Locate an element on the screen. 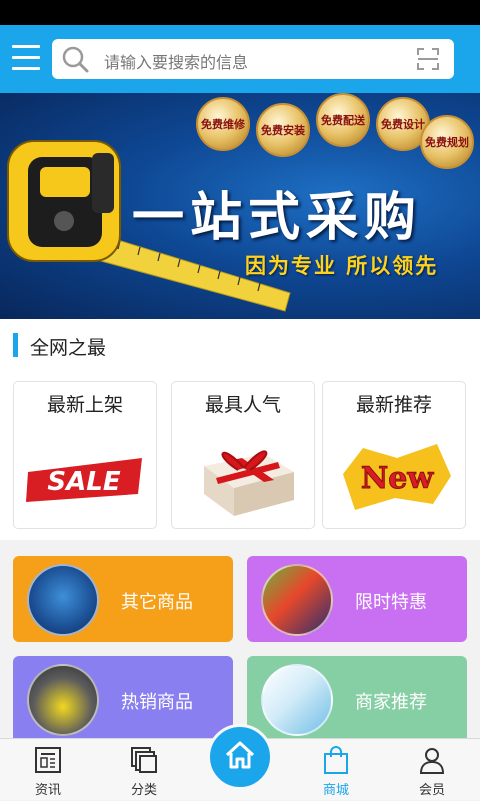  new-art-icon: New is located at coordinates (397, 477).